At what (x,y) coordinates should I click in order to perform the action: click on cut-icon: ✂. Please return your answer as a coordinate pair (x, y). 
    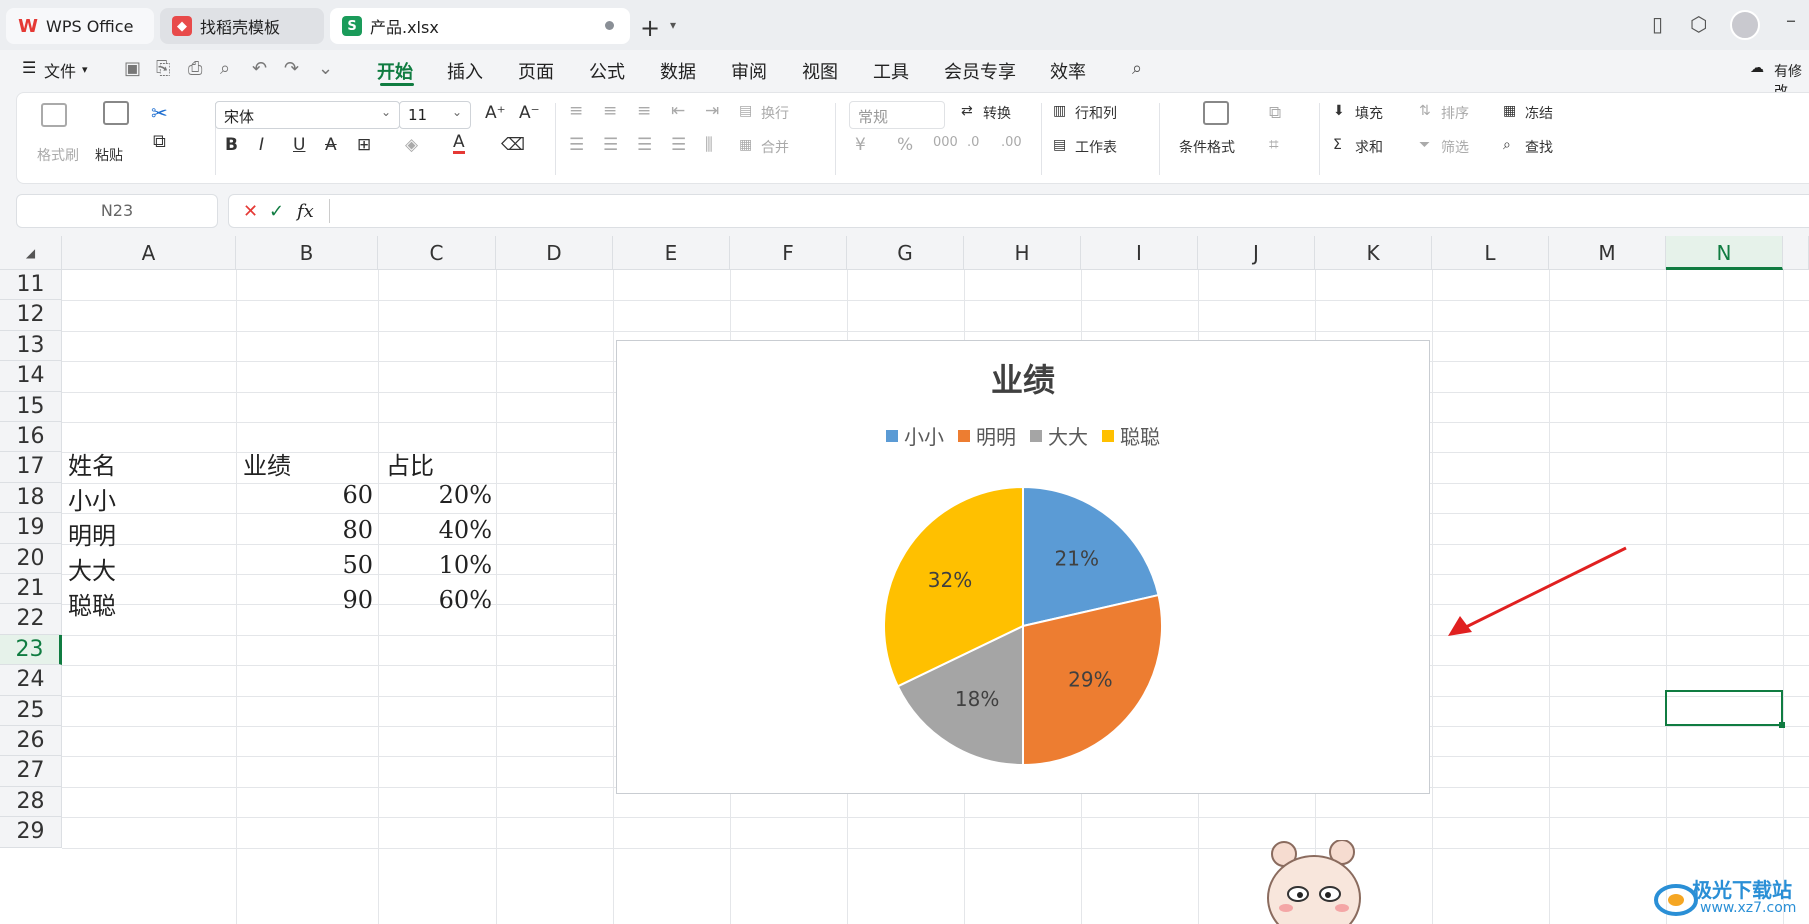
    Looking at the image, I should click on (159, 113).